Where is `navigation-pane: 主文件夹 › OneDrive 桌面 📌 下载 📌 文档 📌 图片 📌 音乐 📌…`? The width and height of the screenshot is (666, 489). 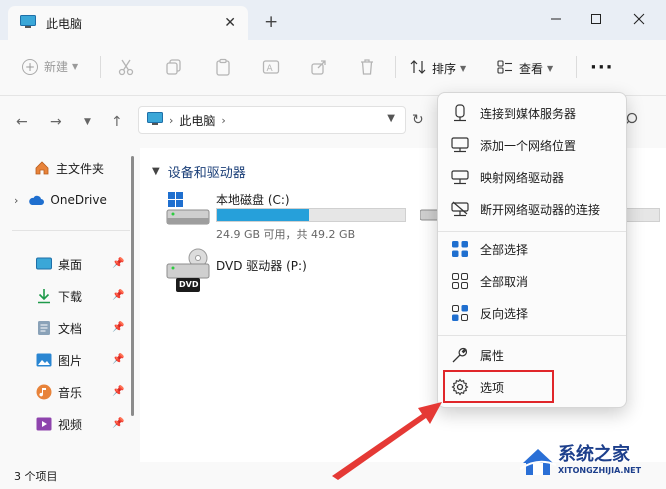 navigation-pane: 主文件夹 › OneDrive 桌面 📌 下载 📌 文档 📌 图片 📌 音乐 📌… is located at coordinates (70, 305).